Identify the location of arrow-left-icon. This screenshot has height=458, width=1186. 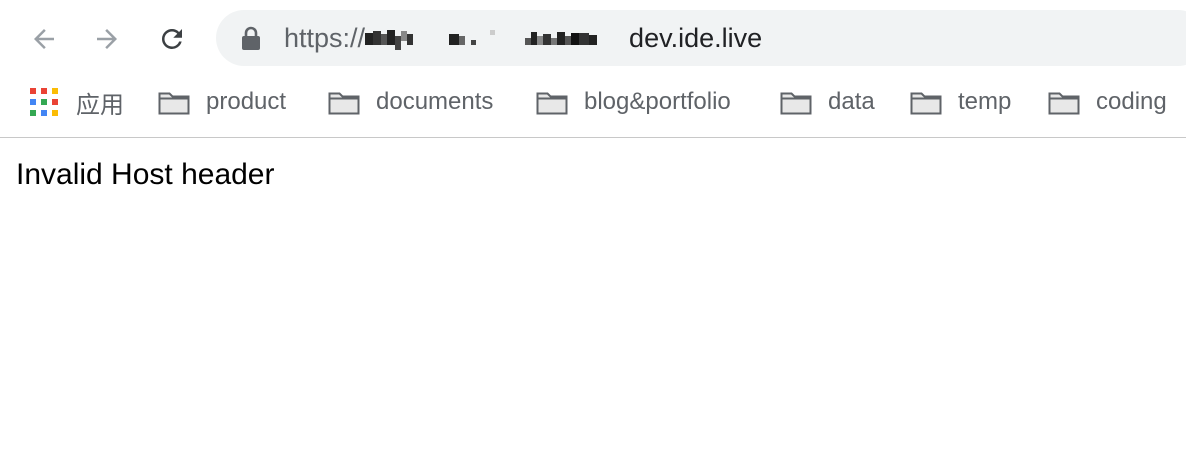
(44, 39).